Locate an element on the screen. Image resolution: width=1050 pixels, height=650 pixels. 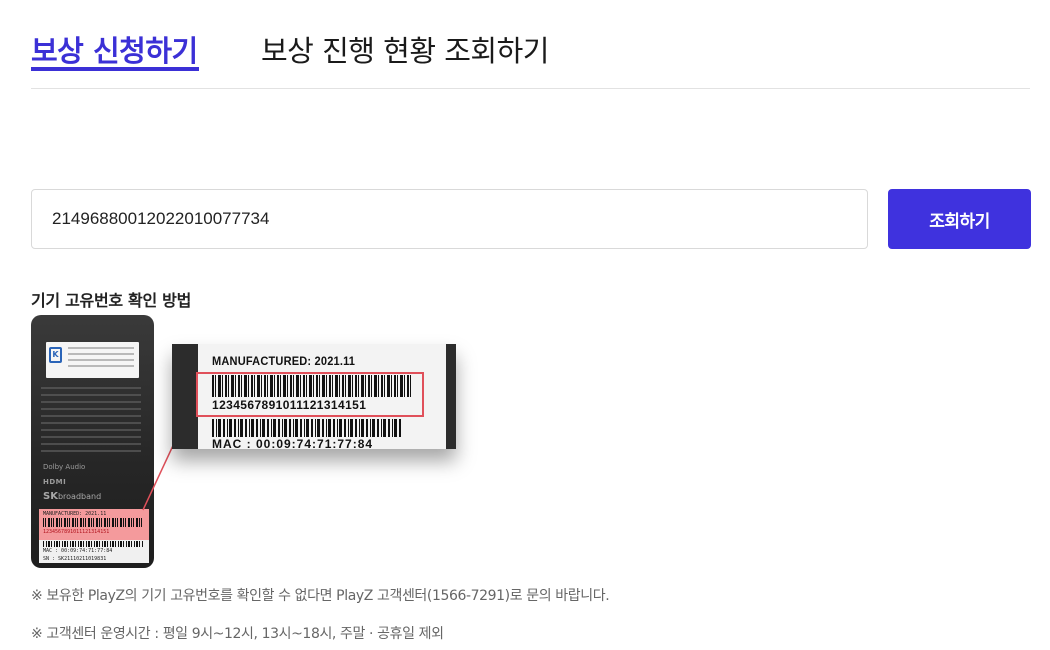
mini-barcode is located at coordinates (93, 522).